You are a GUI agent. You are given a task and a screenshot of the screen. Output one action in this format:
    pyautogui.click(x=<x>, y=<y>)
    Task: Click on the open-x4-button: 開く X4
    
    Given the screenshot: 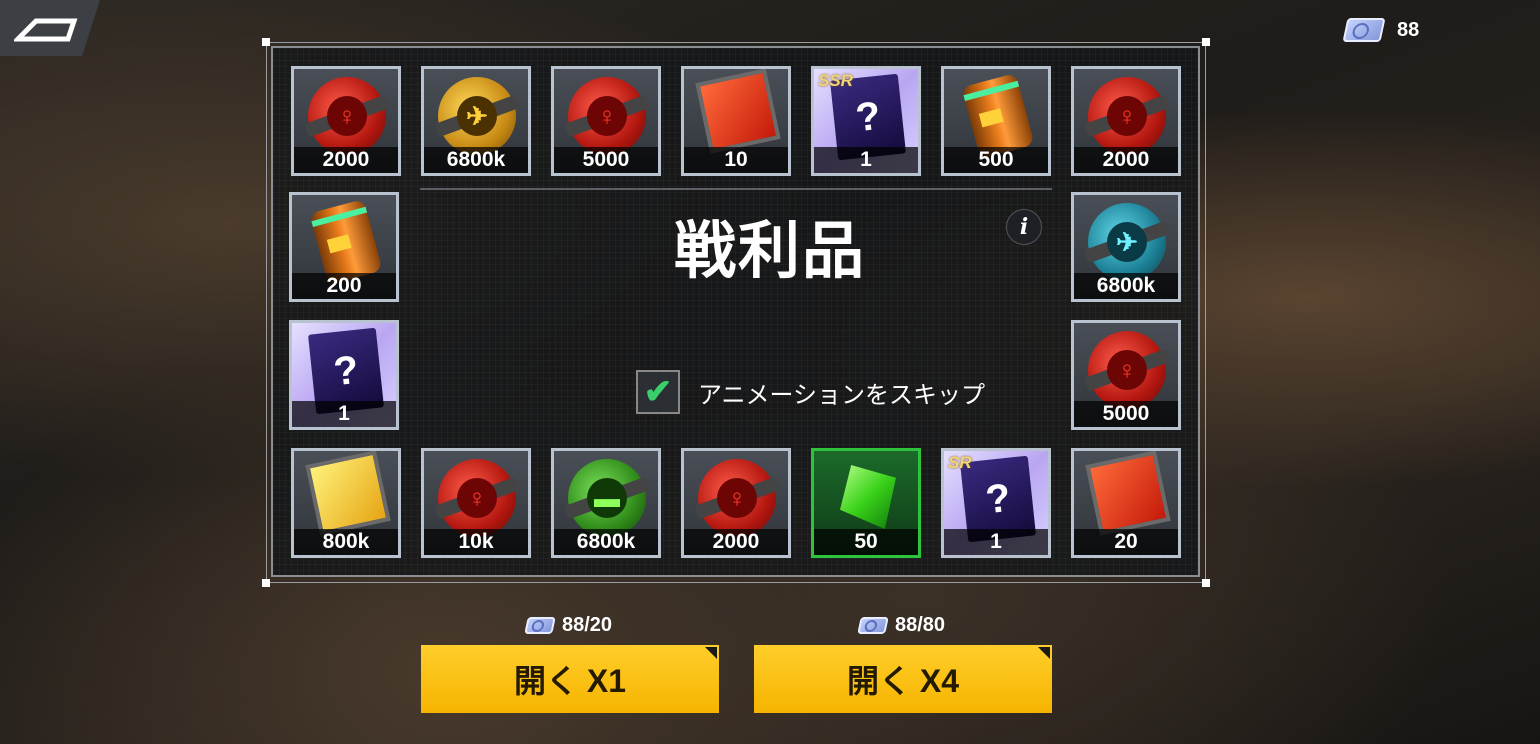 What is the action you would take?
    pyautogui.click(x=903, y=679)
    